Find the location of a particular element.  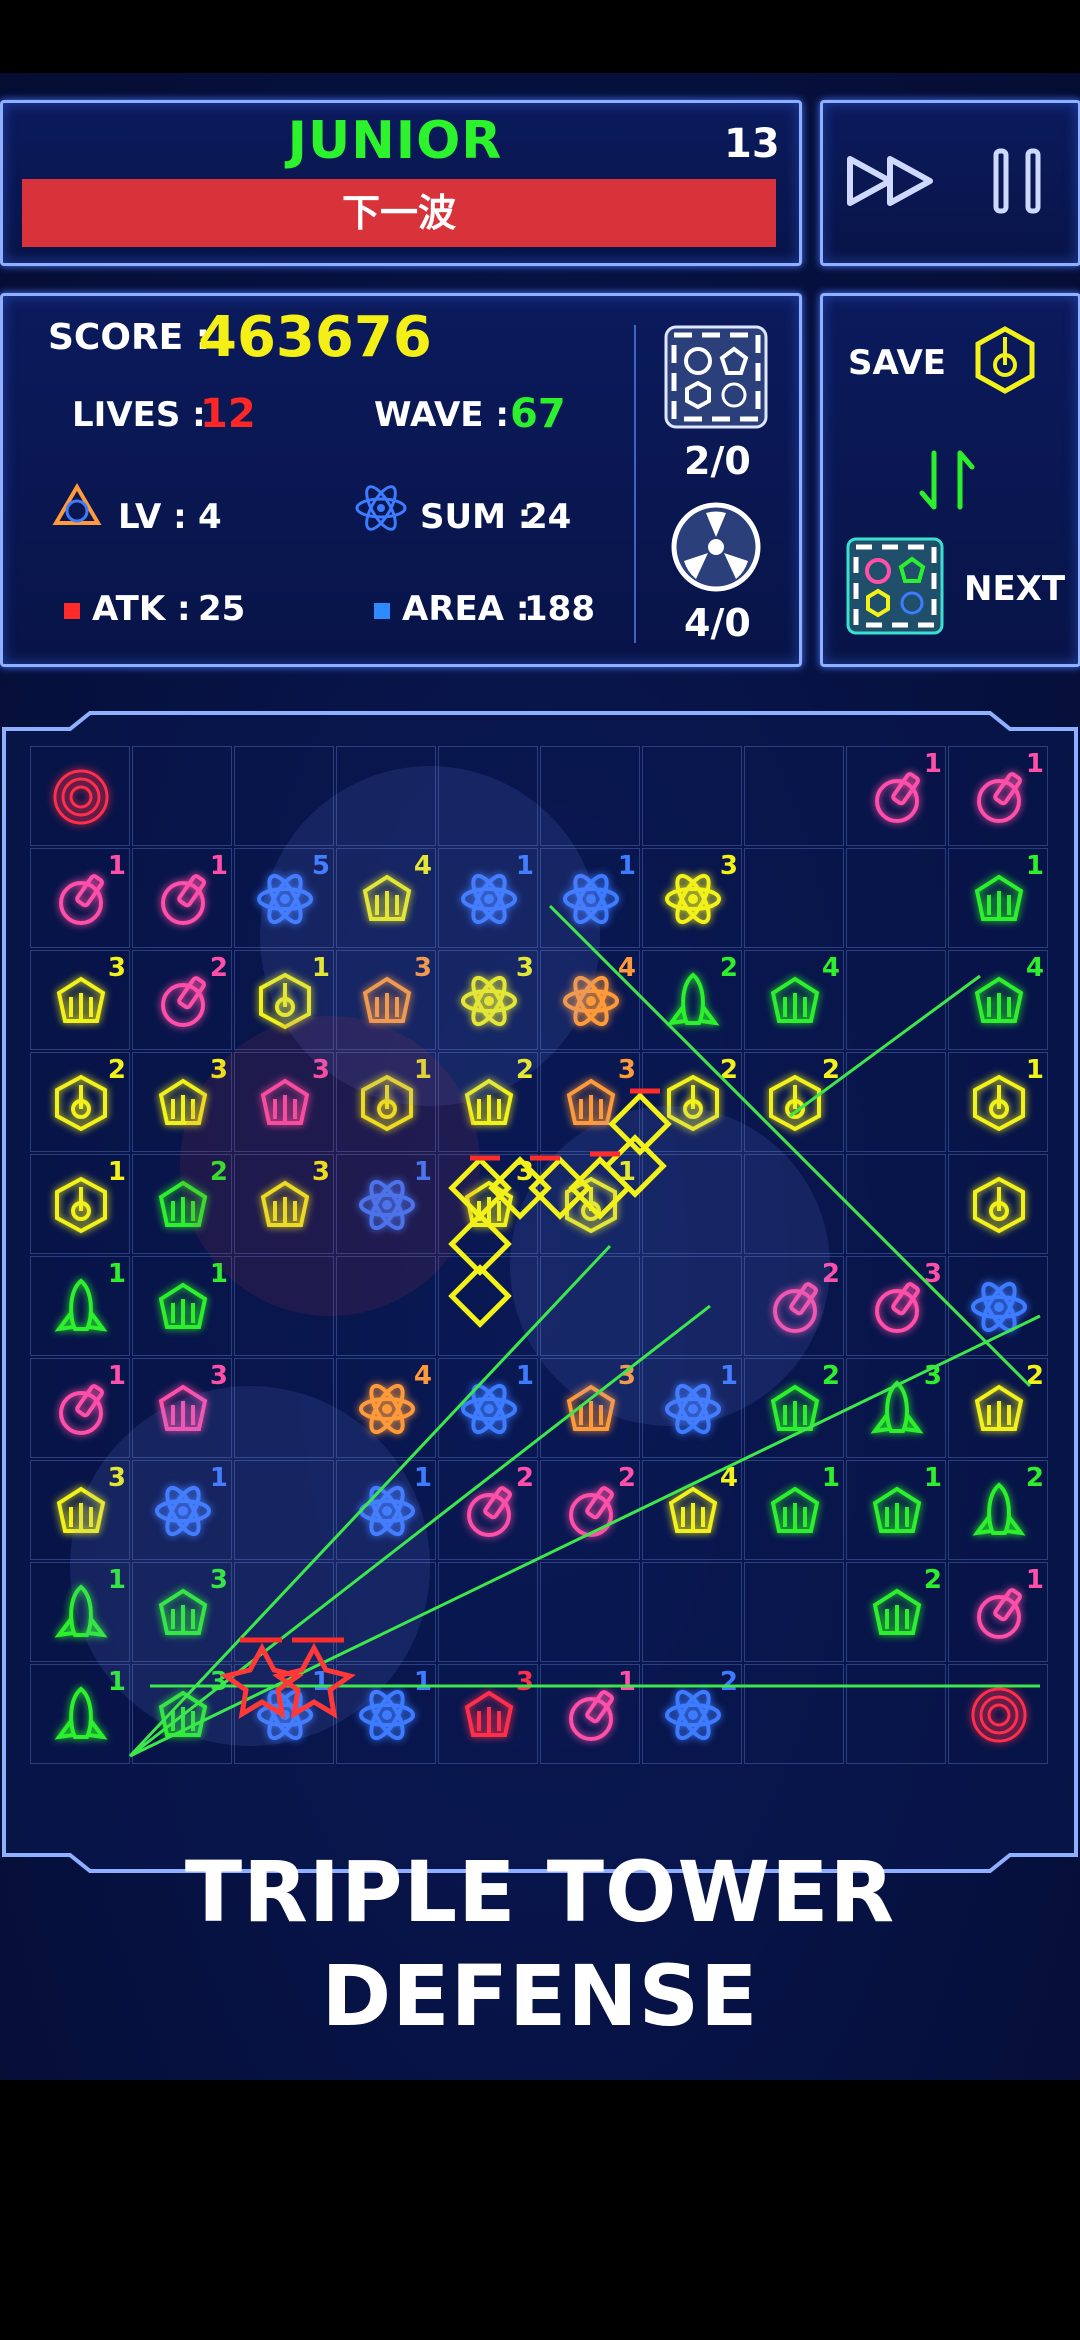

saved-tower-icon is located at coordinates (1005, 360).